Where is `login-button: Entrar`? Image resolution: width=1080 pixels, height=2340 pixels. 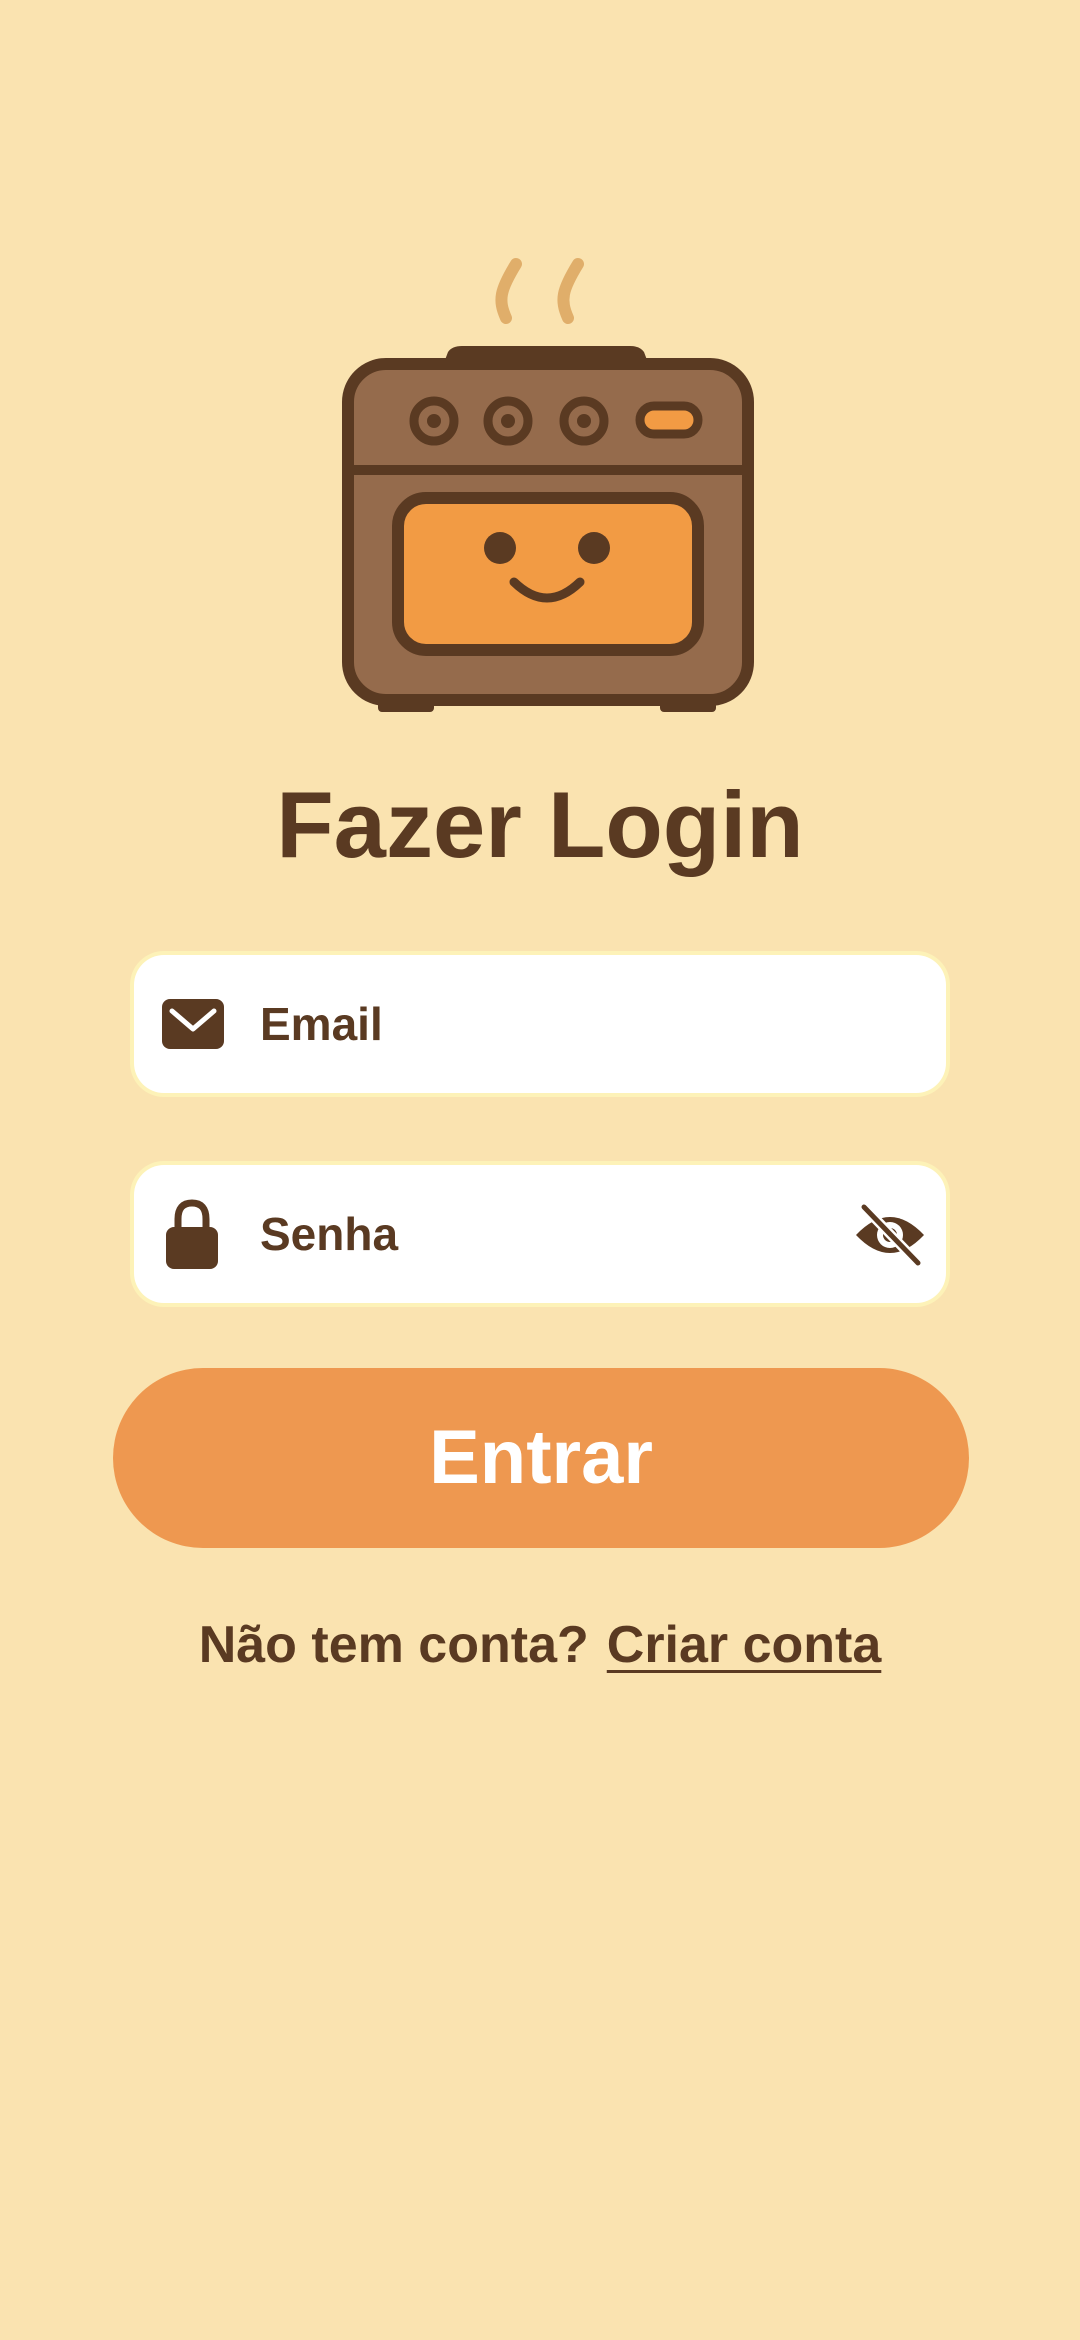 login-button: Entrar is located at coordinates (541, 1458).